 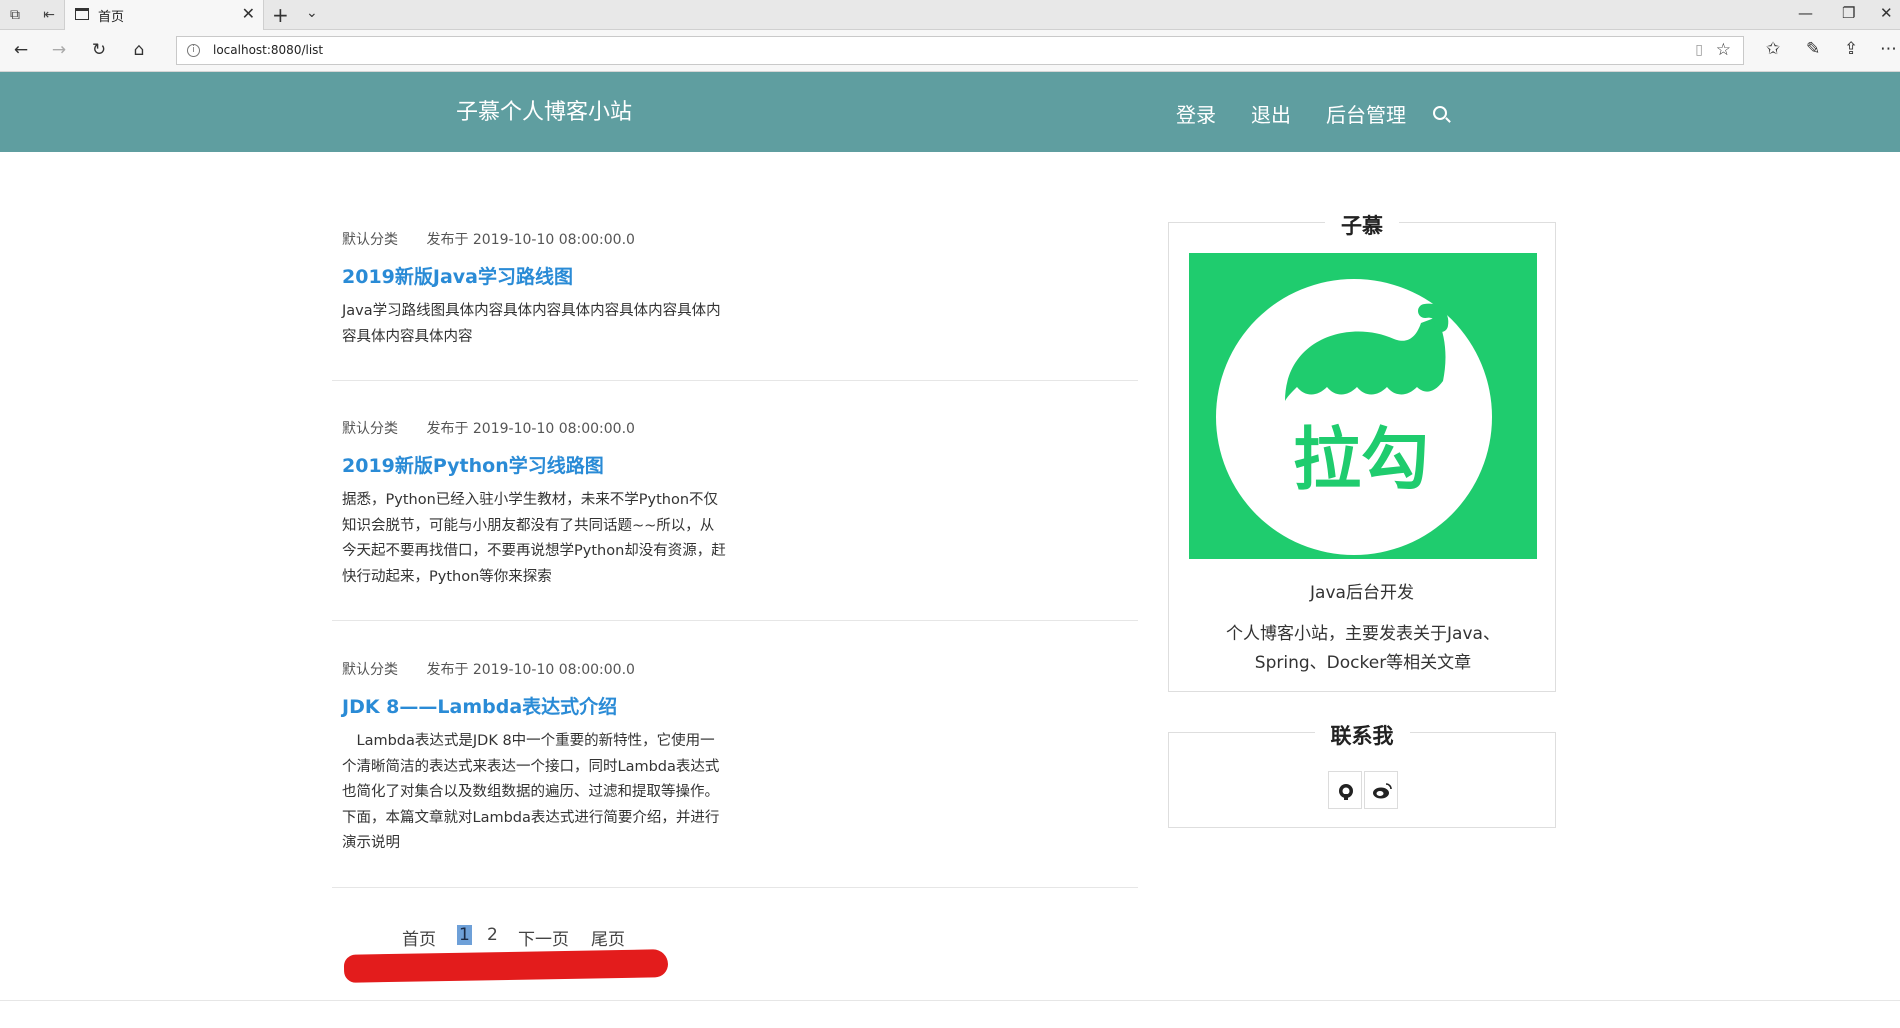 What do you see at coordinates (164, 15) in the screenshot?
I see `tab-home: 首页 ✕` at bounding box center [164, 15].